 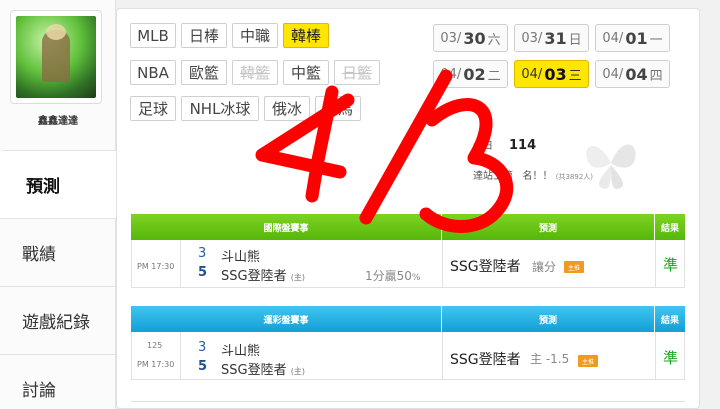 I want to click on sport-chip-nba: NBA, so click(x=153, y=72).